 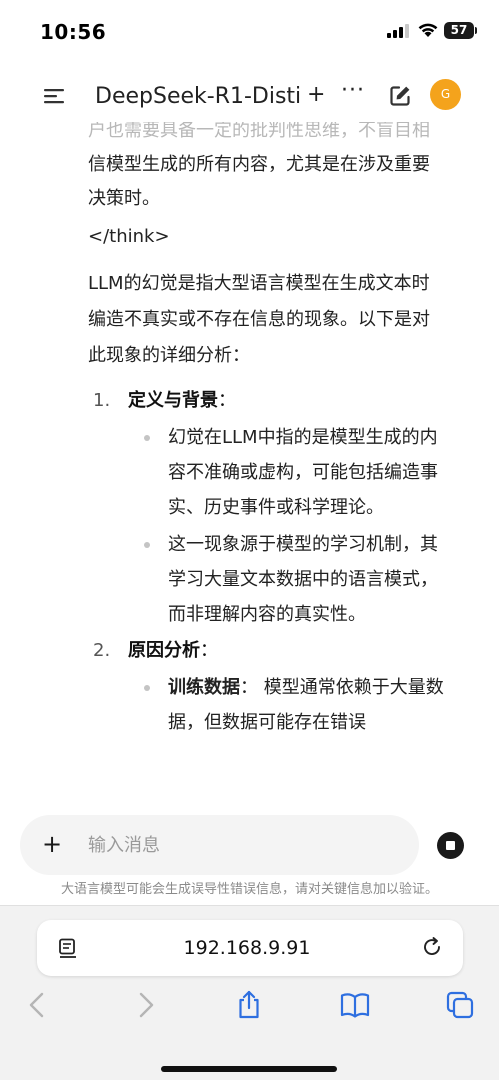 What do you see at coordinates (164, 650) in the screenshot?
I see `section-title: 原因分析` at bounding box center [164, 650].